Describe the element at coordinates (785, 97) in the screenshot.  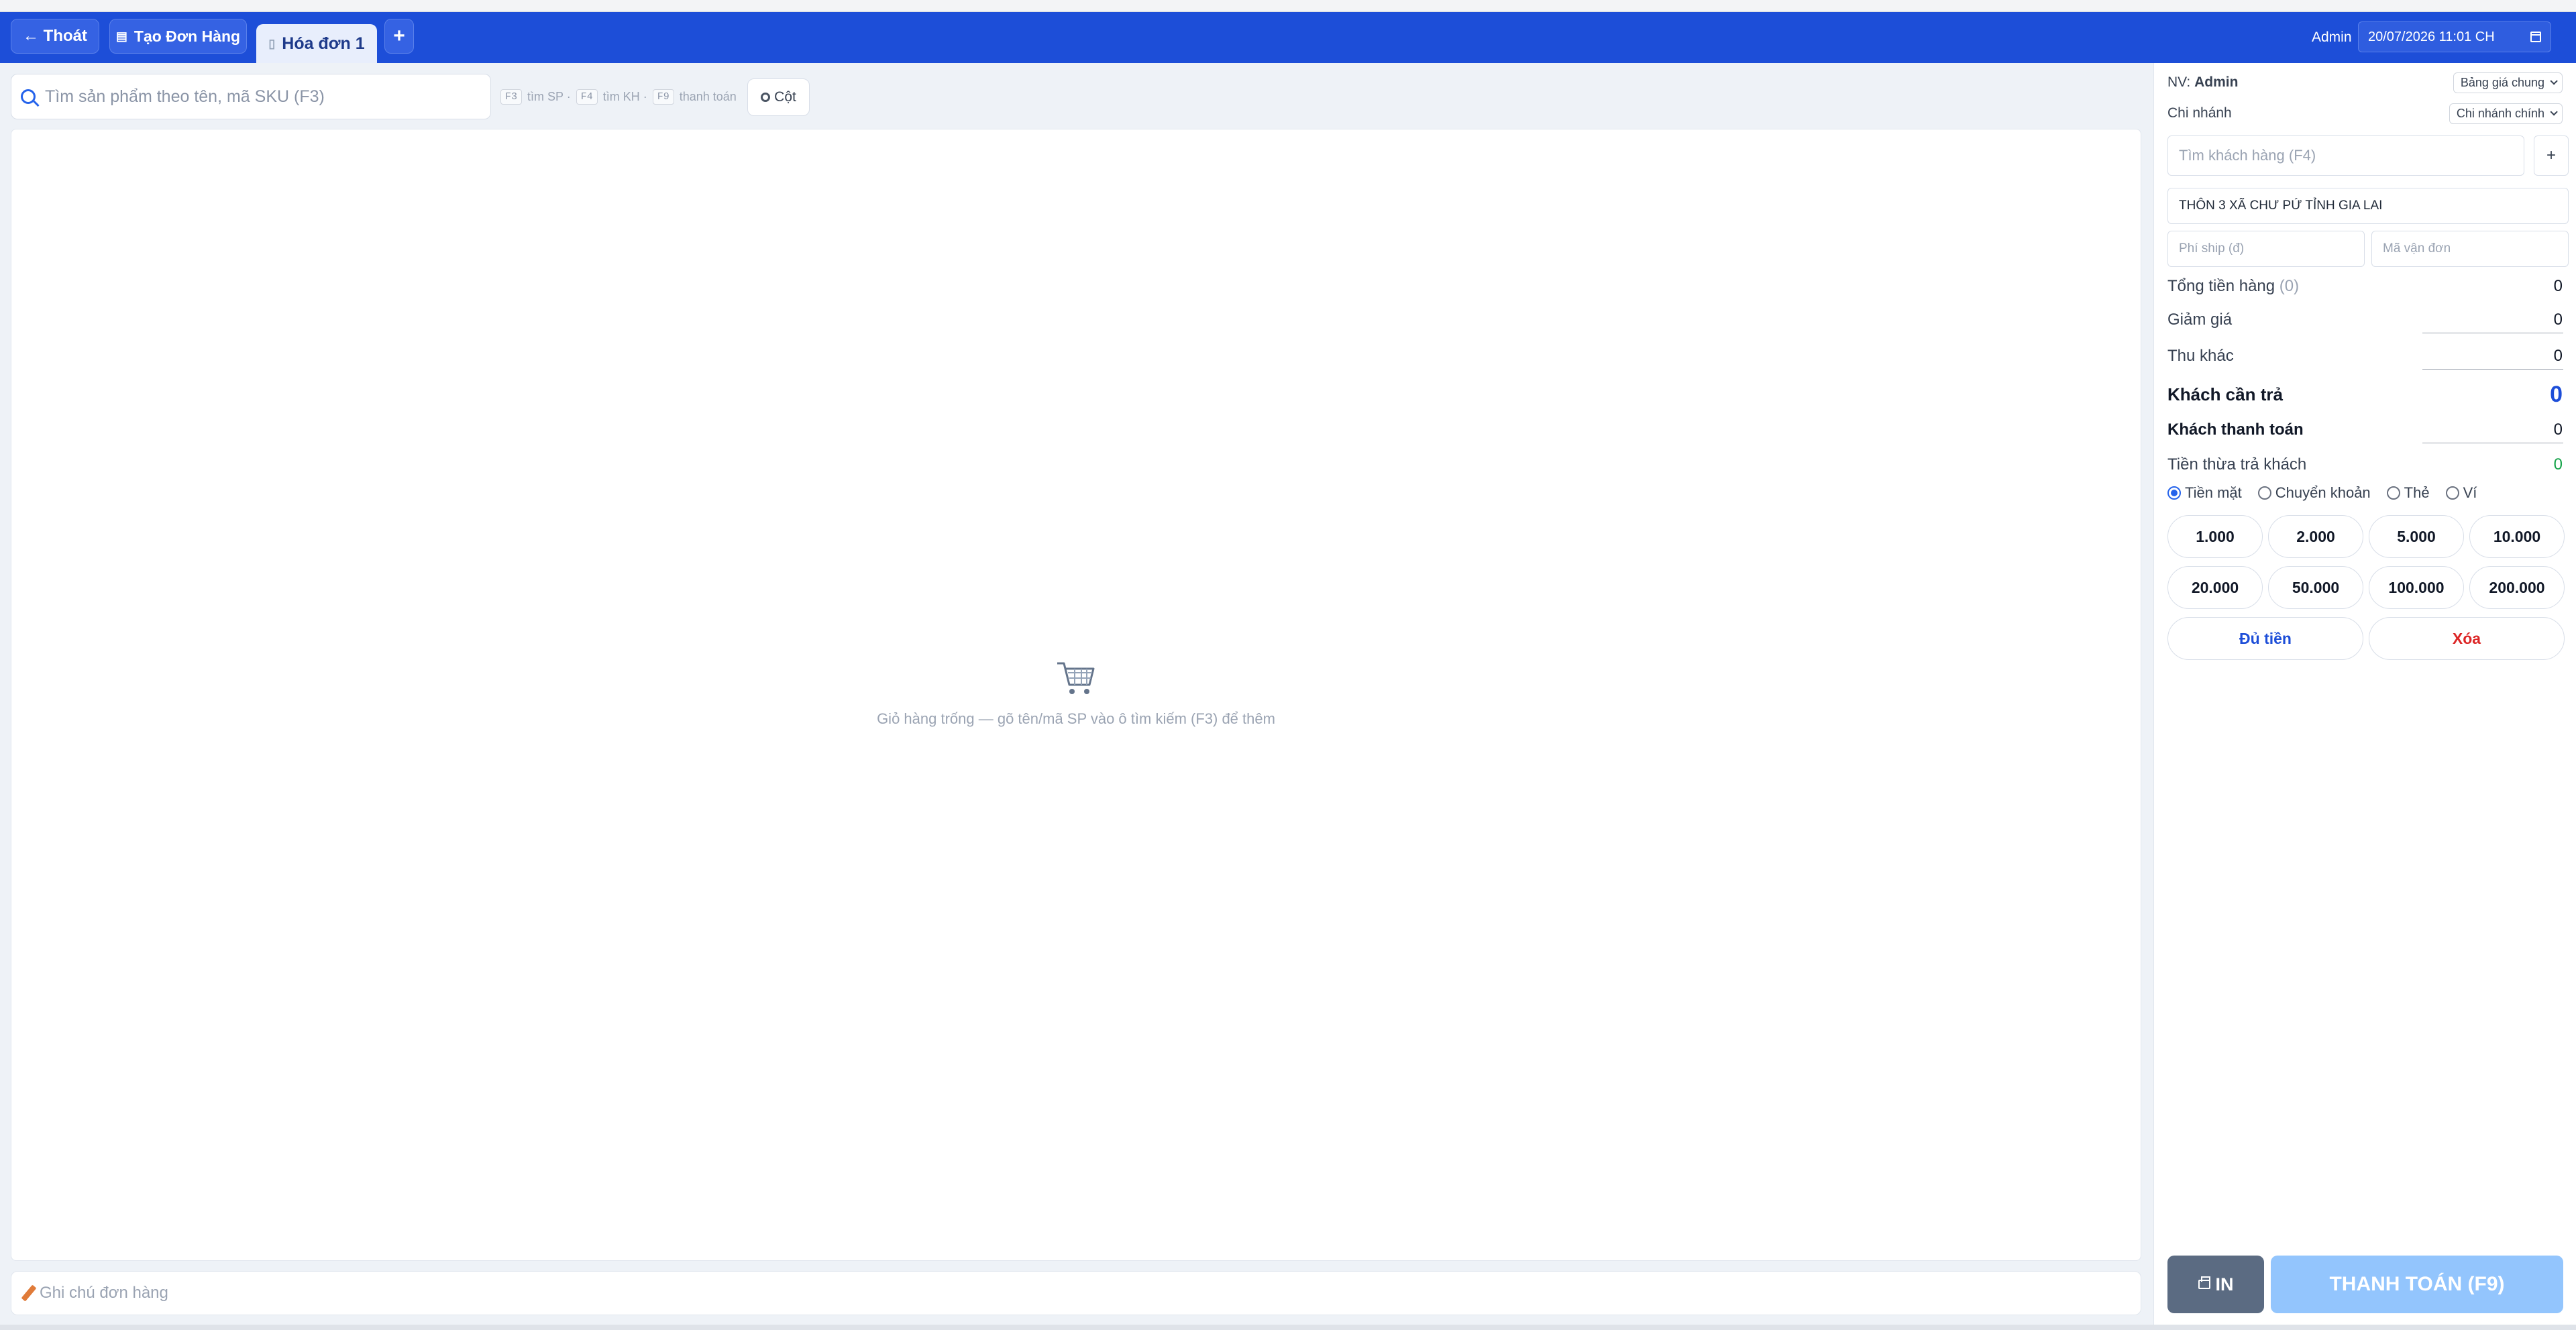
I see `columns-label: Cột` at that location.